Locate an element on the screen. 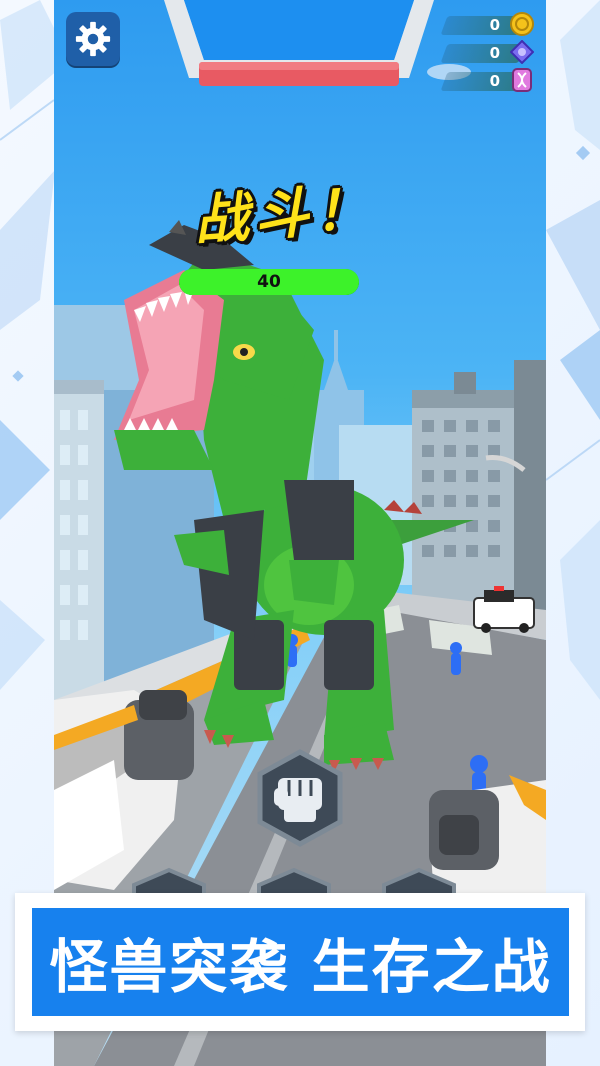  battle-title: 战斗！ is located at coordinates (284, 214).